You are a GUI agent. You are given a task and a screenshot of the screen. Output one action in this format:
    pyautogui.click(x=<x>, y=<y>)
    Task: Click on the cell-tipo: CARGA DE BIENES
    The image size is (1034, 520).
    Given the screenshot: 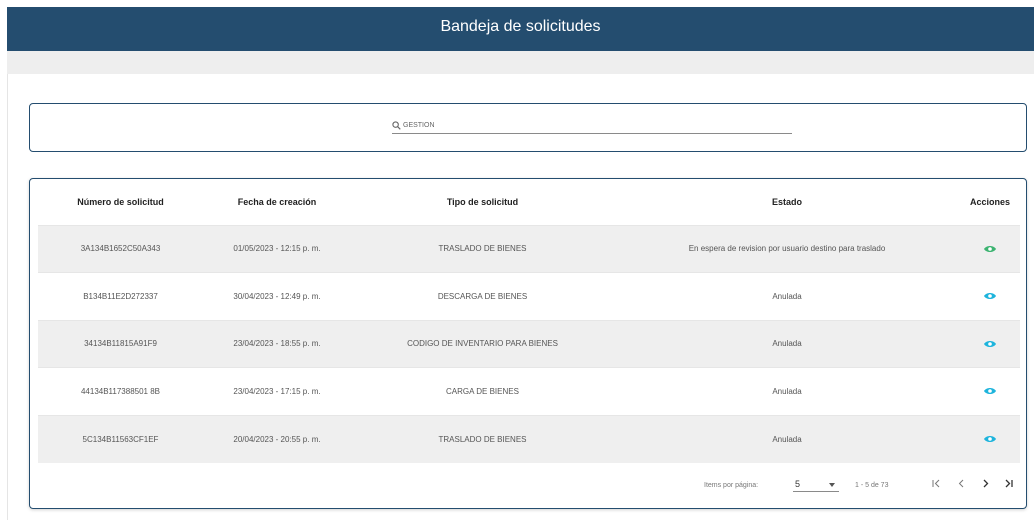 What is the action you would take?
    pyautogui.click(x=482, y=391)
    